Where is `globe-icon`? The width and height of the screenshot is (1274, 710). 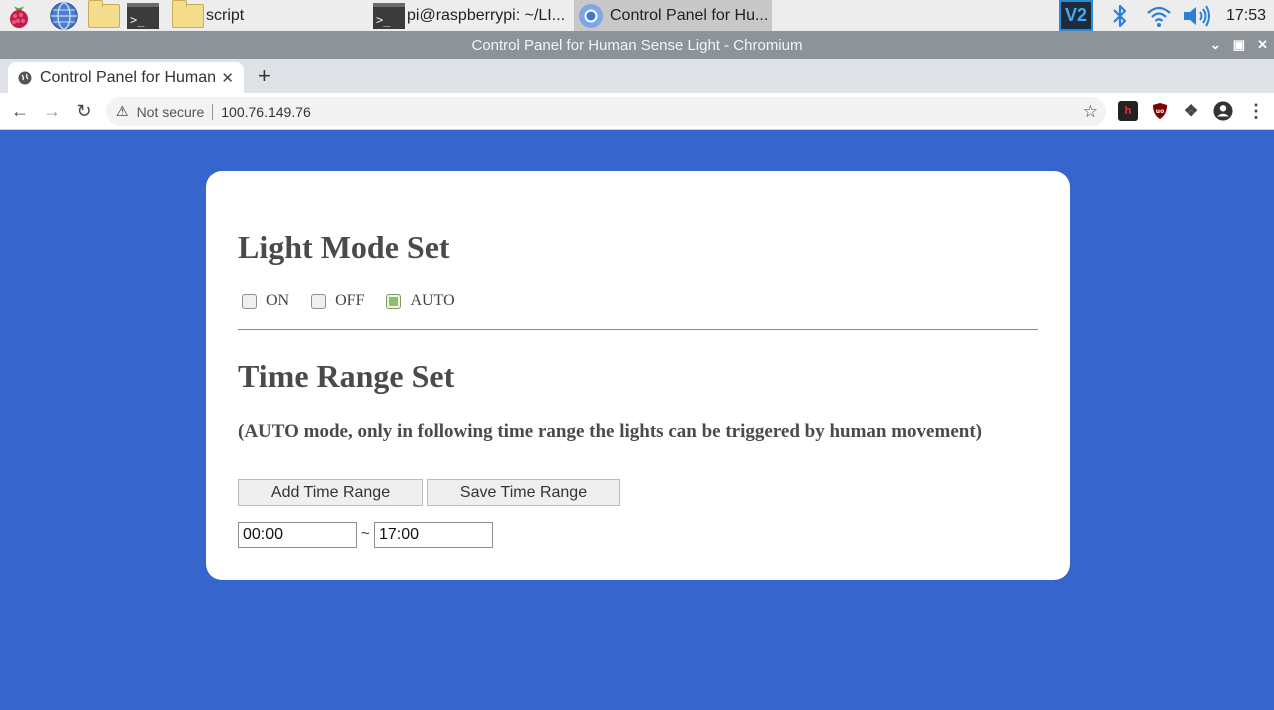
globe-icon is located at coordinates (64, 15).